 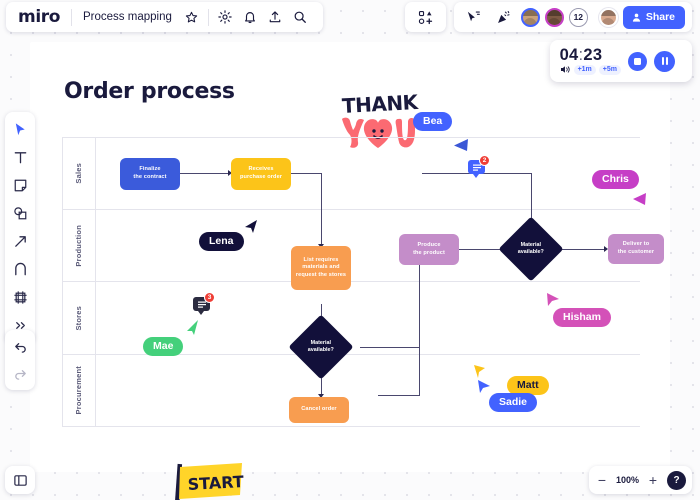 I want to click on connector-receives-right, so click(x=306, y=174).